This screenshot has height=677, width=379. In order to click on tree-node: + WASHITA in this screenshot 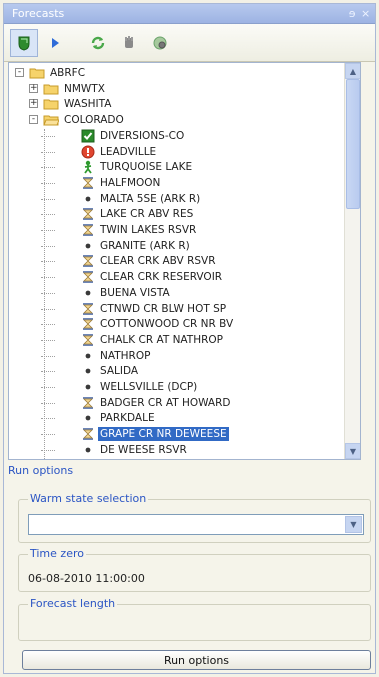, I will do `click(184, 104)`.